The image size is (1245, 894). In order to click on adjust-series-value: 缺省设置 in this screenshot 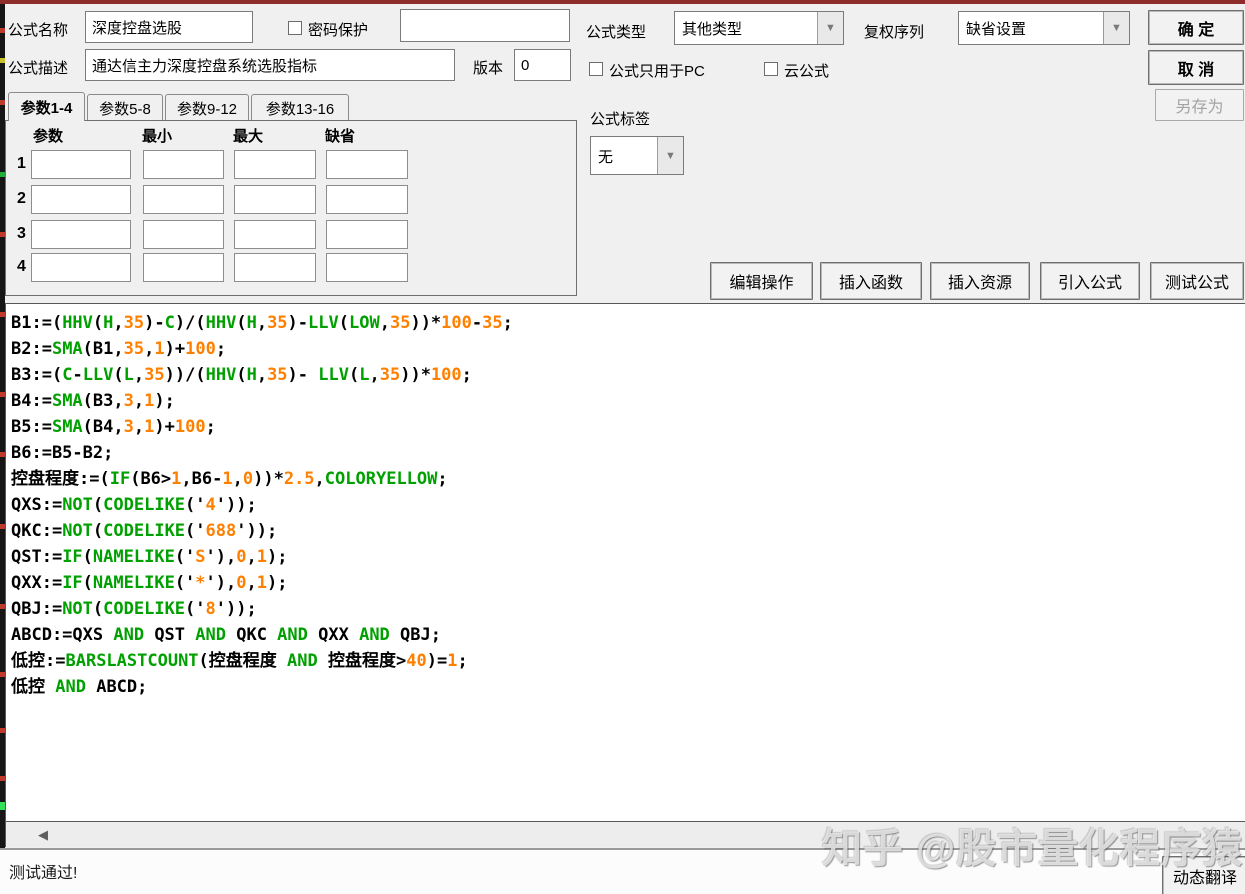, I will do `click(996, 29)`.